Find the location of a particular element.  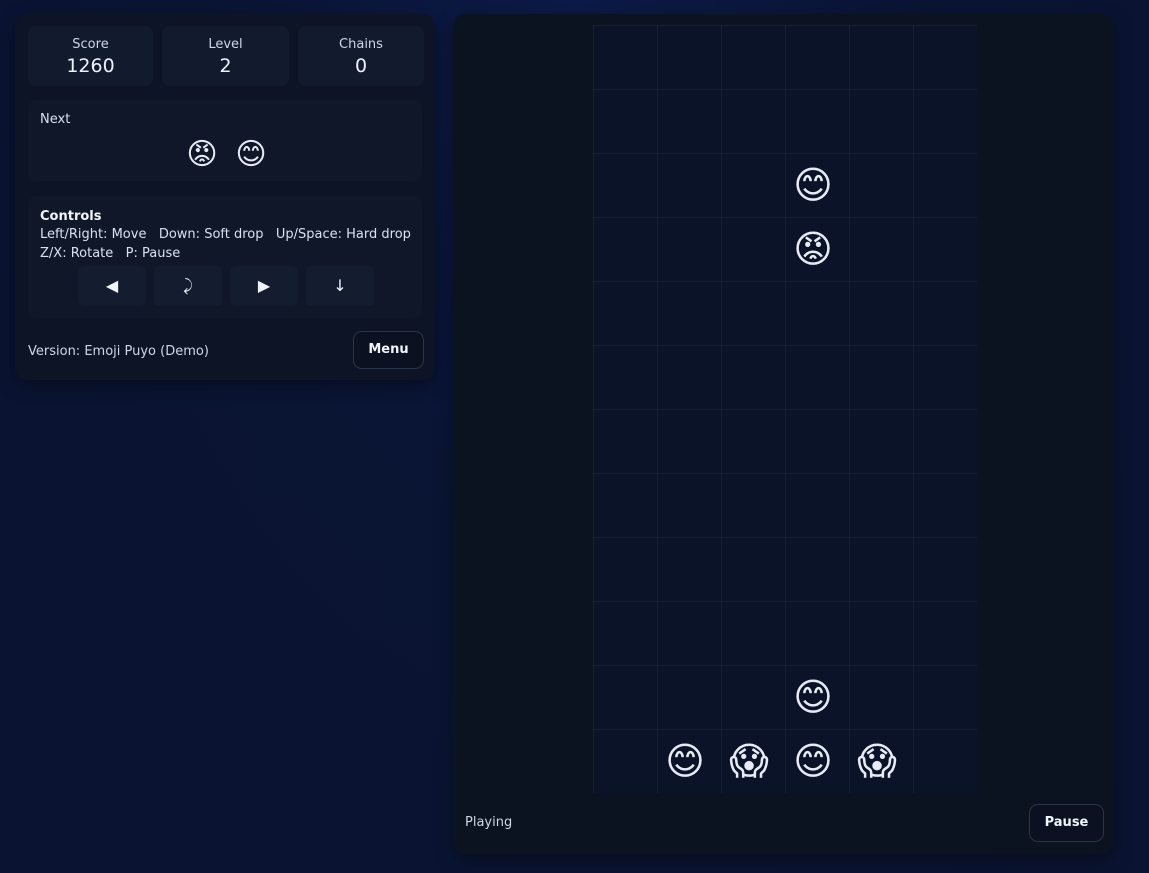

controls-help-line-2: Z/X: Rotate P: Pause is located at coordinates (110, 253).